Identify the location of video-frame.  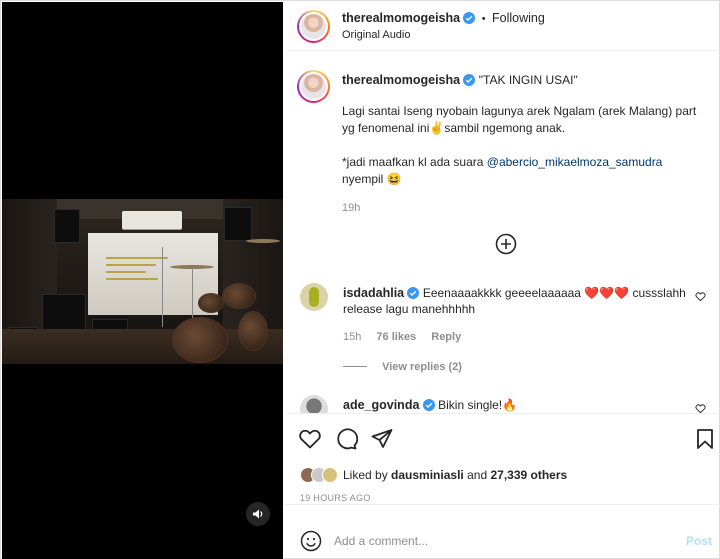
(142, 281).